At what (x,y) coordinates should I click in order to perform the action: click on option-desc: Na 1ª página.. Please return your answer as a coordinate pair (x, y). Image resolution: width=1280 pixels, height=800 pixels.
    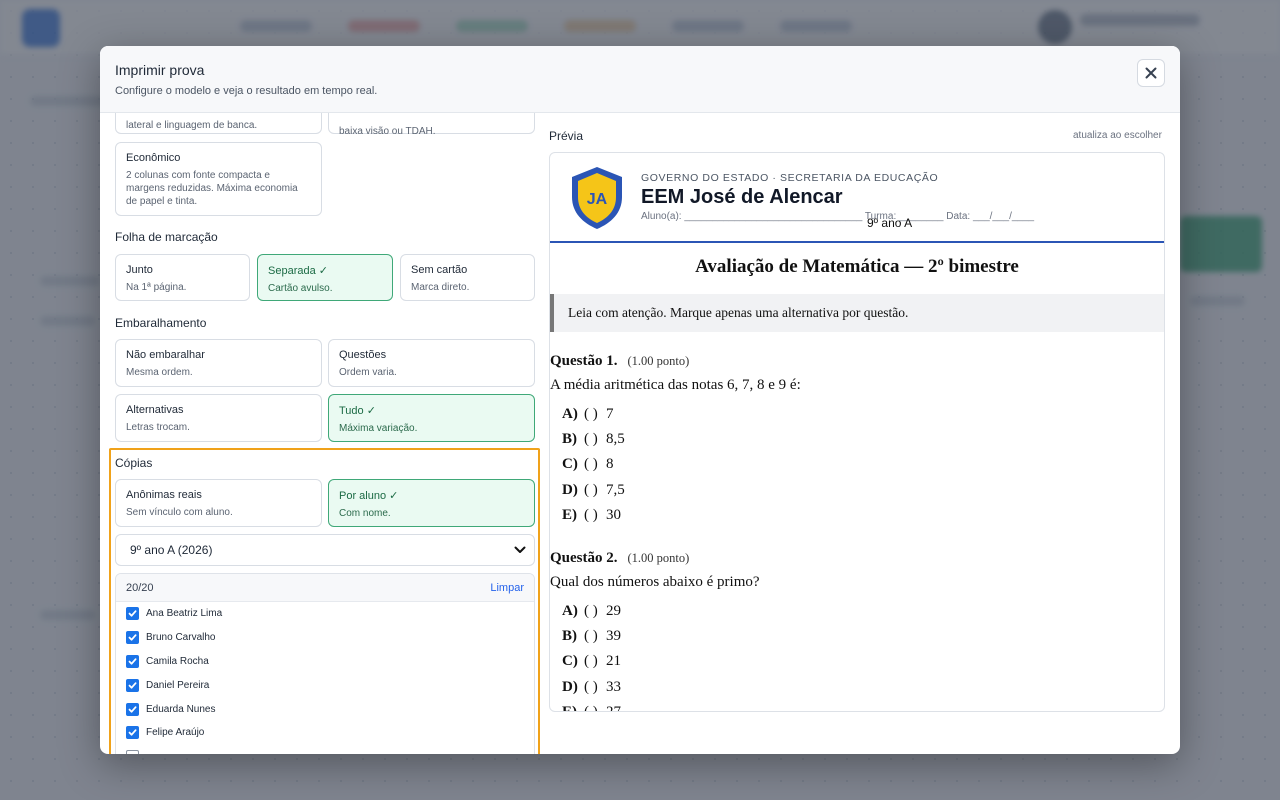
    Looking at the image, I should click on (156, 287).